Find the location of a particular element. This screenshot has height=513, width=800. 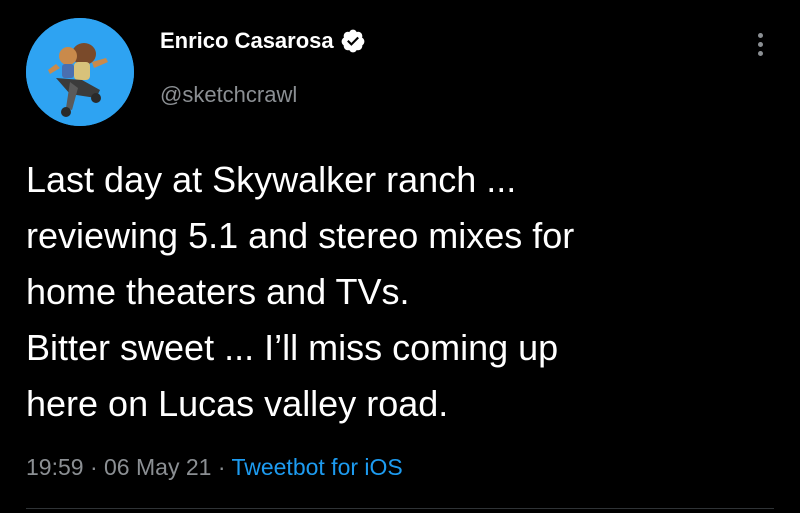

avatar-illustration is located at coordinates (80, 72).